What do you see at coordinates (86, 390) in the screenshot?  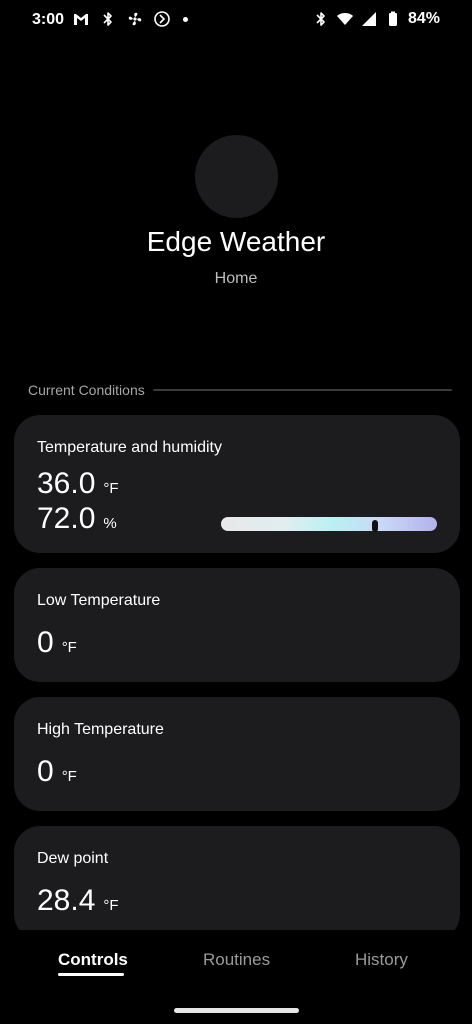 I see `section-label: Current Conditions` at bounding box center [86, 390].